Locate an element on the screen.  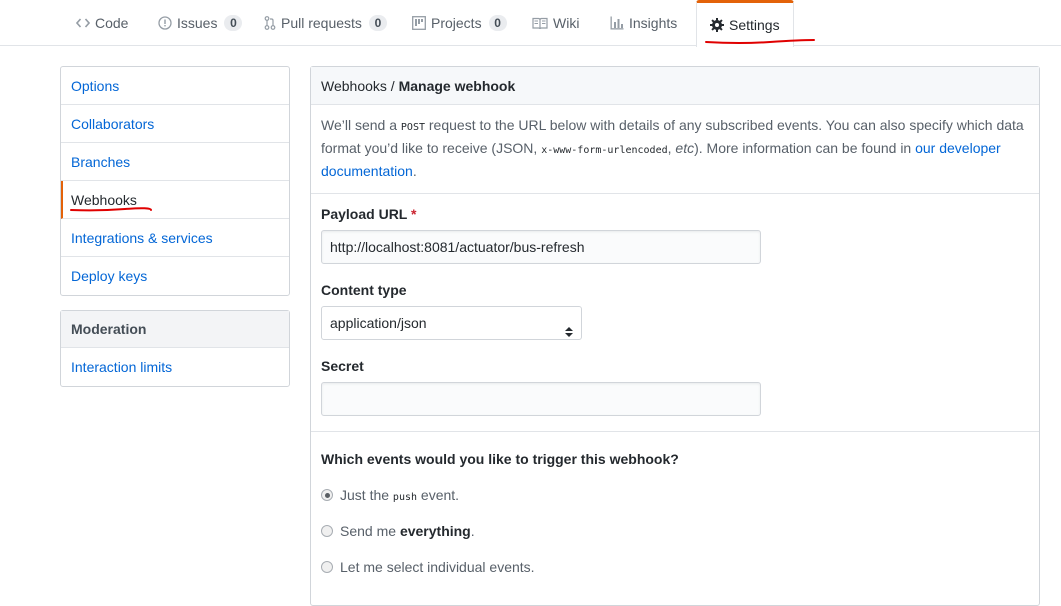
radio-text: Send me is located at coordinates (370, 531).